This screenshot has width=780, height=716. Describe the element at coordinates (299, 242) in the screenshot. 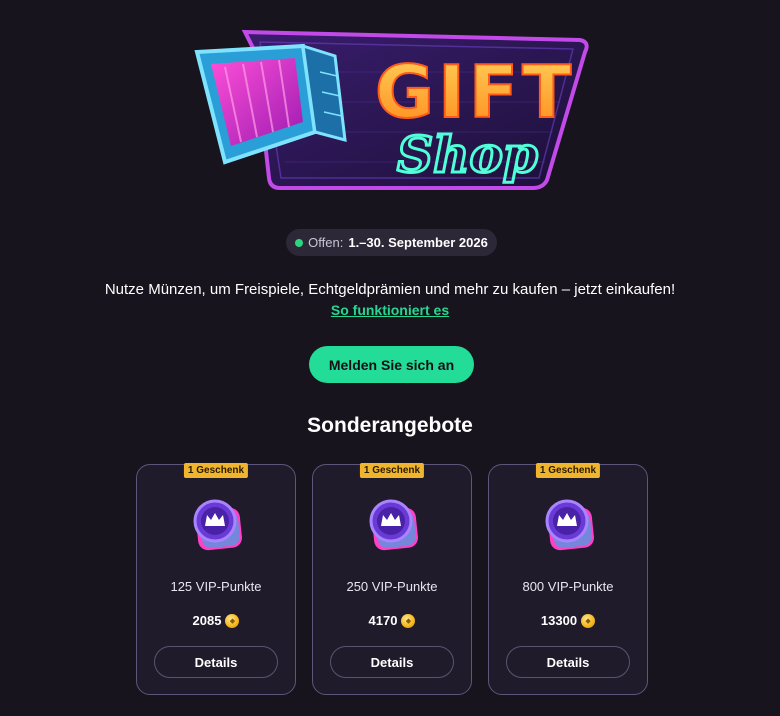

I see `status-dot-icon` at that location.